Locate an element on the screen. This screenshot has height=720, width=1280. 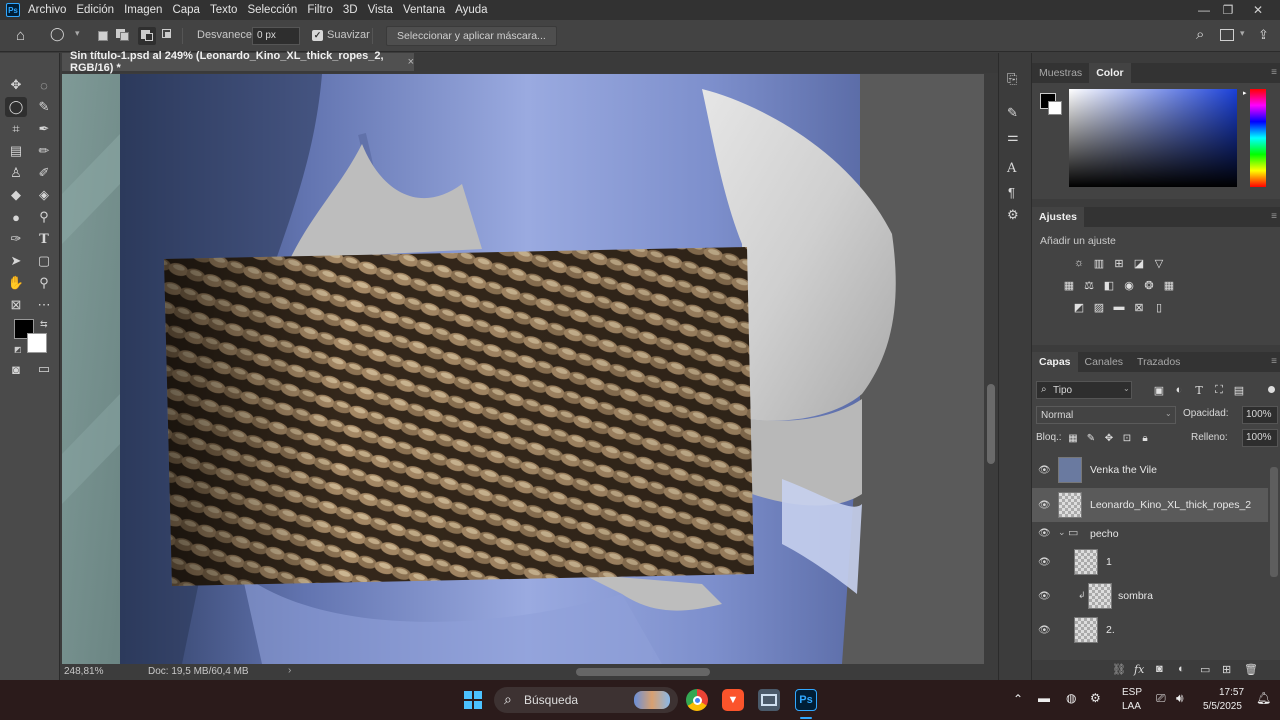
discord-icon: ◍ is located at coordinates (1071, 698).